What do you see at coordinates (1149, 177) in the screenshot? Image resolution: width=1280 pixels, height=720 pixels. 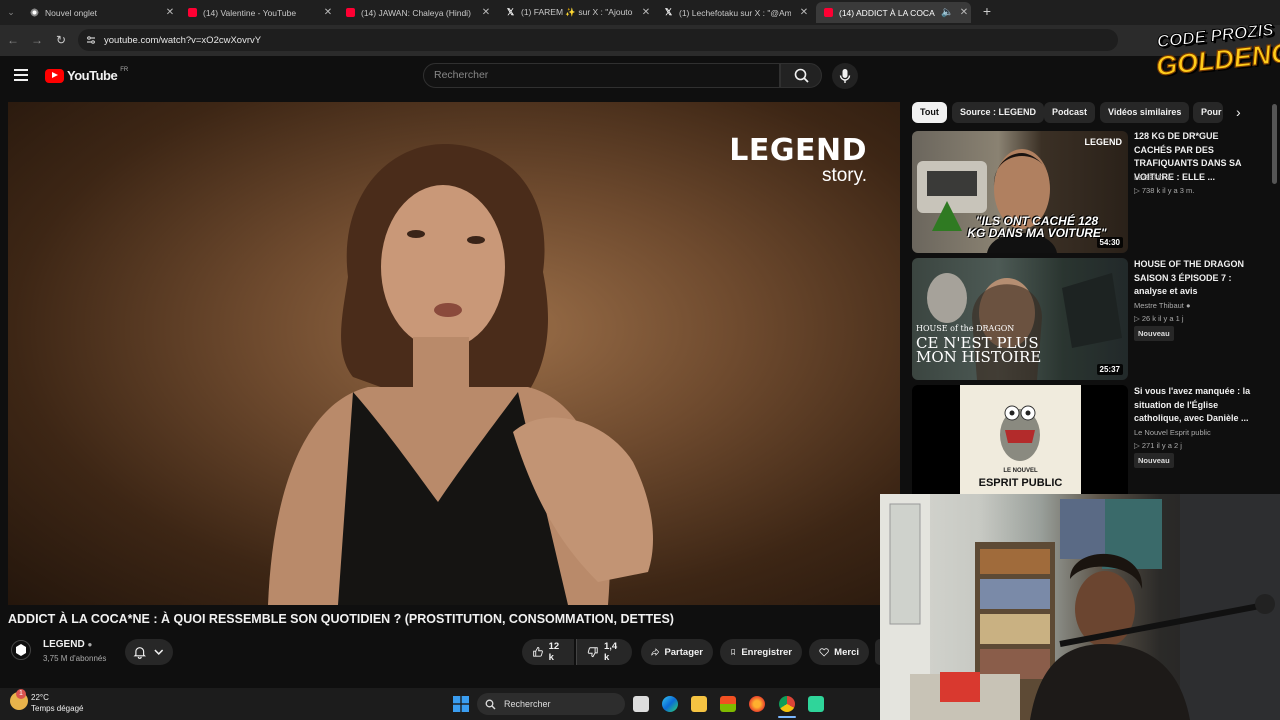 I see `channel-text: LEGEND` at bounding box center [1149, 177].